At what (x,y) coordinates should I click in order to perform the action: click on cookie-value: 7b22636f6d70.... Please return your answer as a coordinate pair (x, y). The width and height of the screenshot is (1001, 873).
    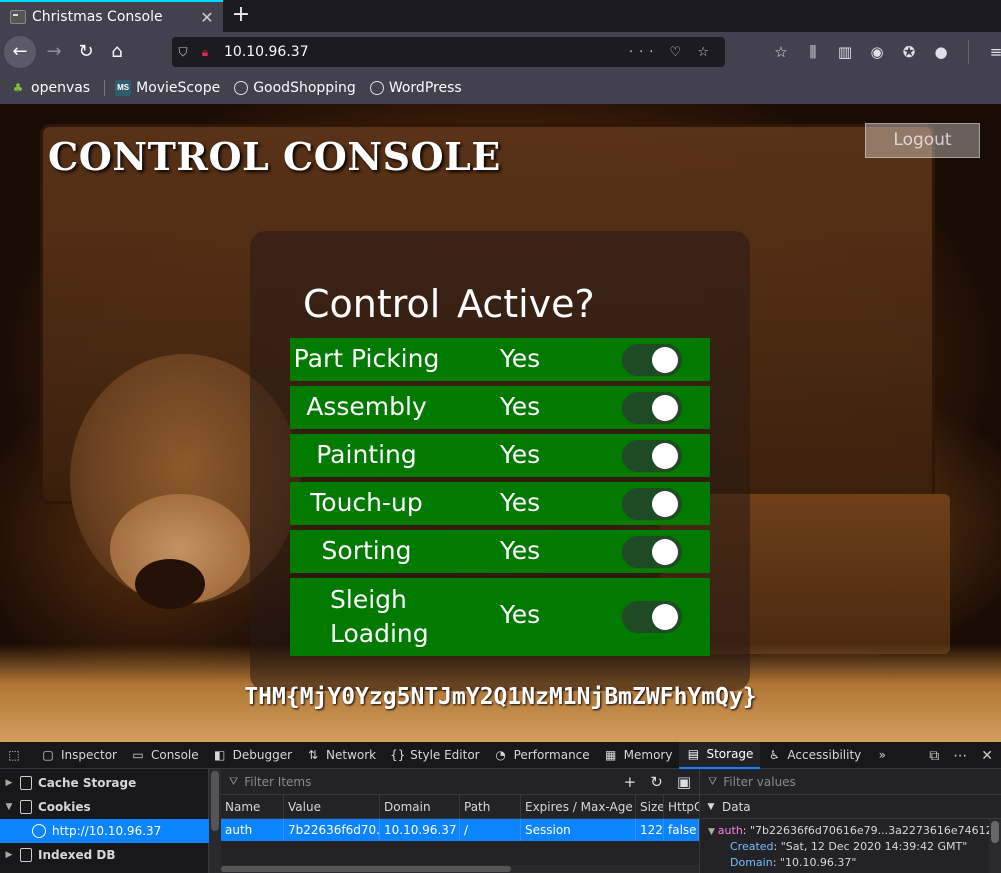
    Looking at the image, I should click on (332, 830).